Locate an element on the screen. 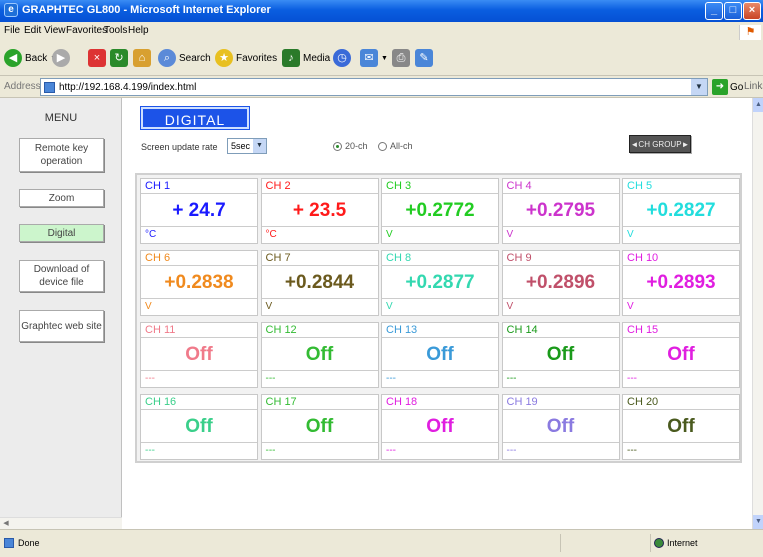  edit-page-button: ✎ is located at coordinates (424, 58).